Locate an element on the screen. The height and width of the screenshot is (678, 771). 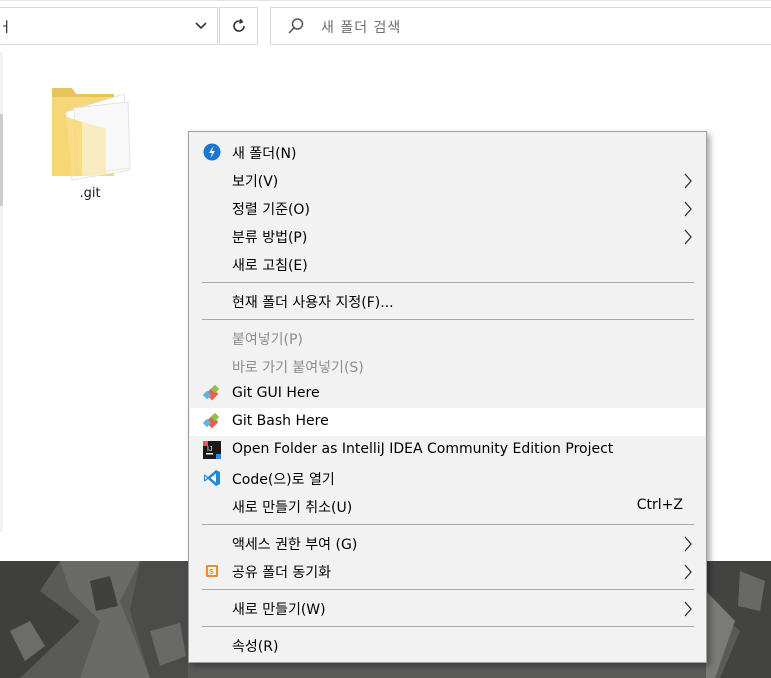
menu-item-view: 보기(V) is located at coordinates (447, 180).